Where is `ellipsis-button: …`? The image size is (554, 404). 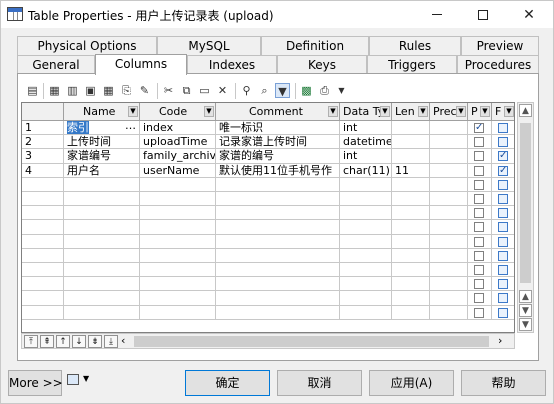 ellipsis-button: … is located at coordinates (130, 127).